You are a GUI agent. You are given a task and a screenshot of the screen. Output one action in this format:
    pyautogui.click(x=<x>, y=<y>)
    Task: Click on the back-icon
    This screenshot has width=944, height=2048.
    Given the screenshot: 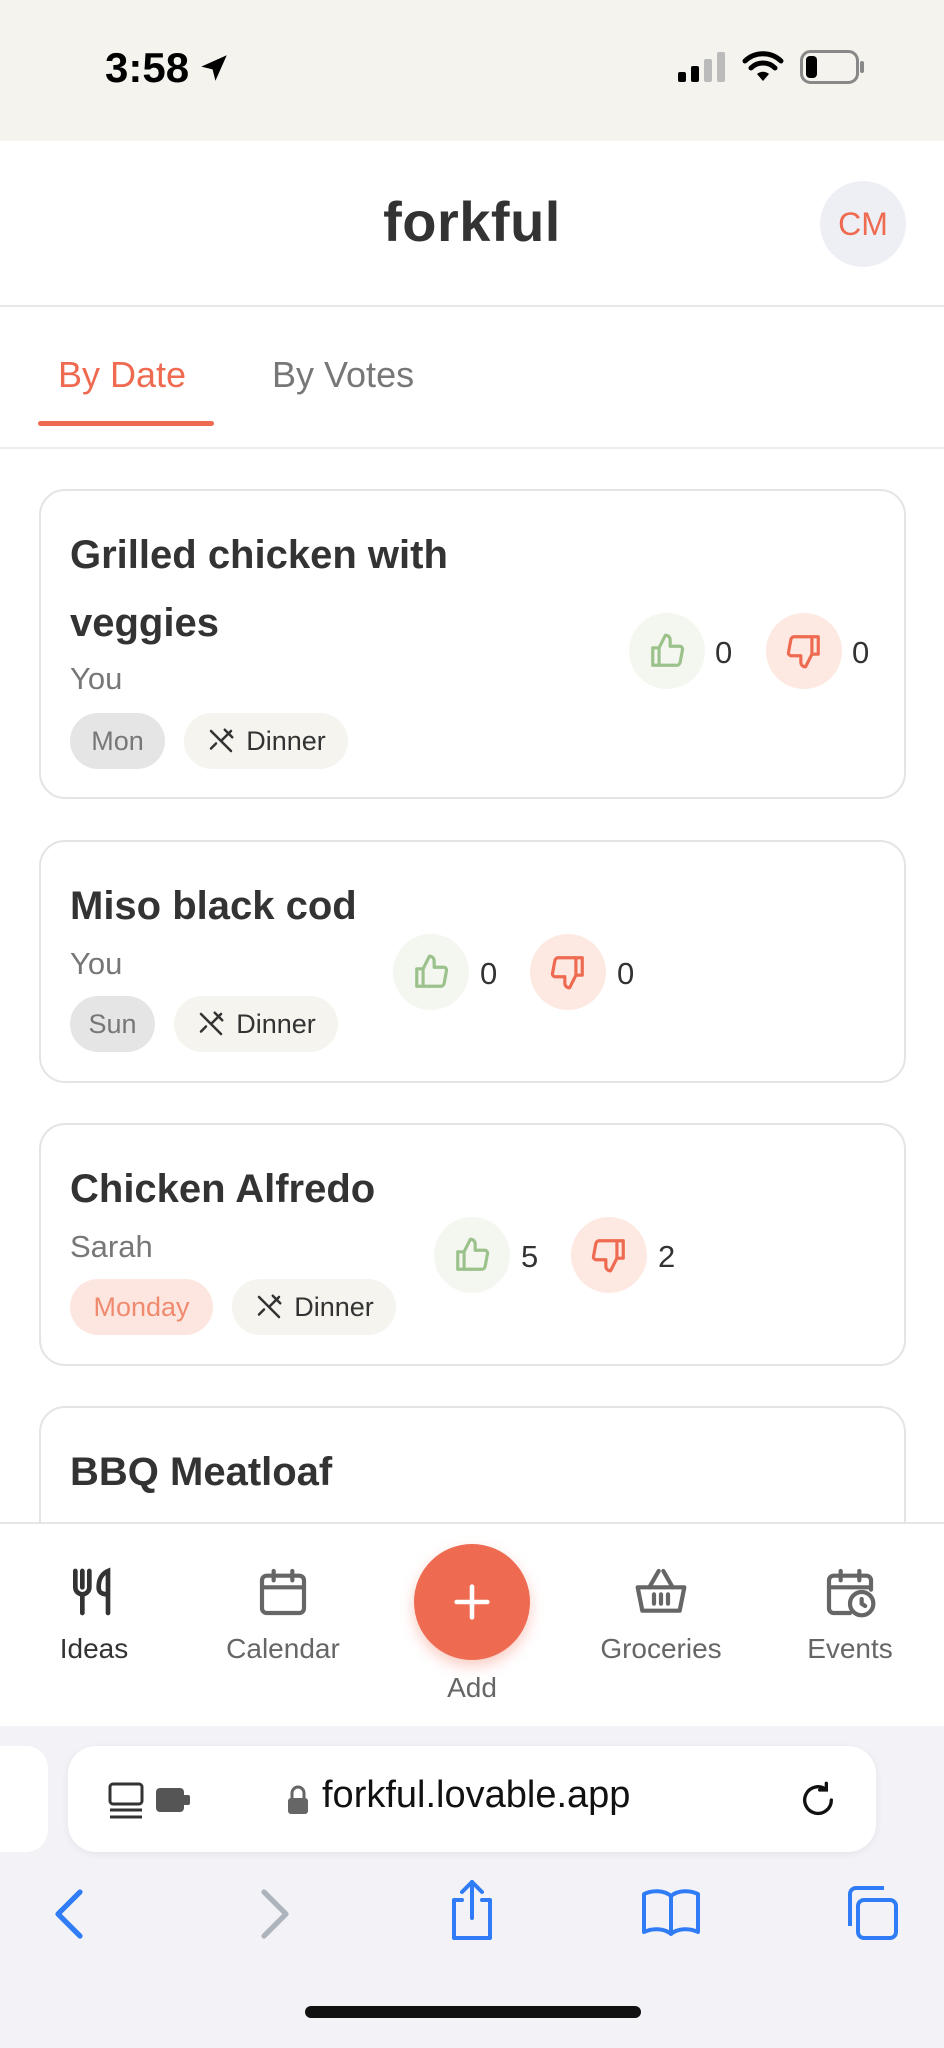 What is the action you would take?
    pyautogui.click(x=70, y=1914)
    